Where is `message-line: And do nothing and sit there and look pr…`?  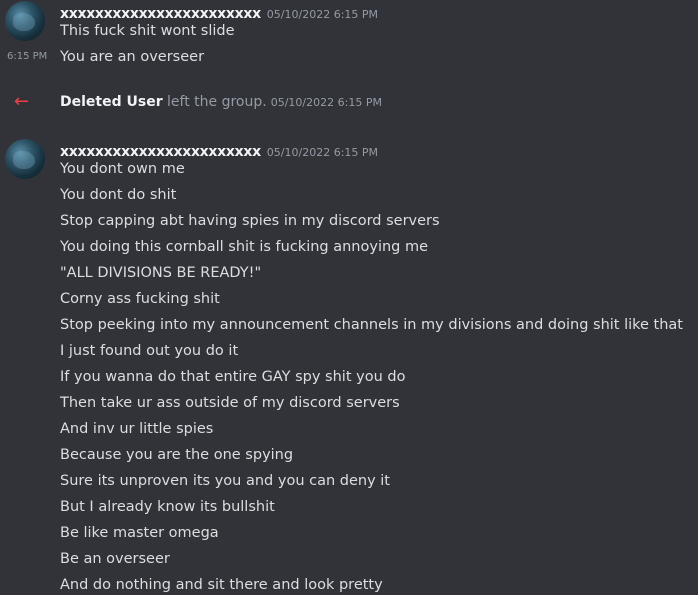 message-line: And do nothing and sit there and look pr… is located at coordinates (221, 585).